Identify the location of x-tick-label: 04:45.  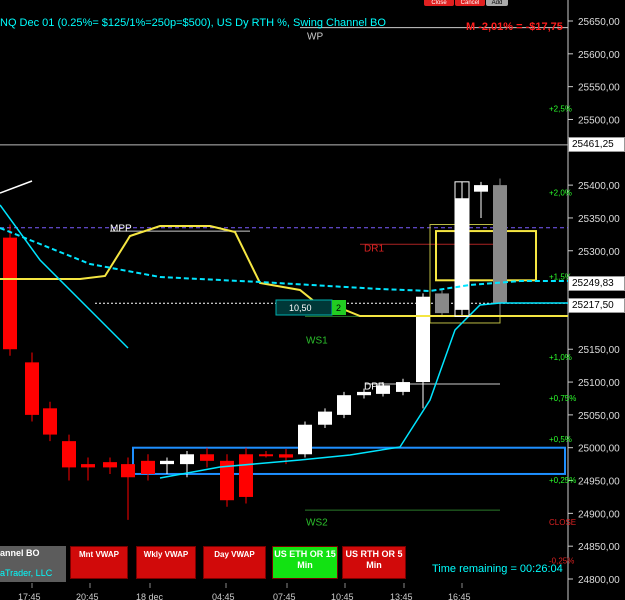
(223, 596).